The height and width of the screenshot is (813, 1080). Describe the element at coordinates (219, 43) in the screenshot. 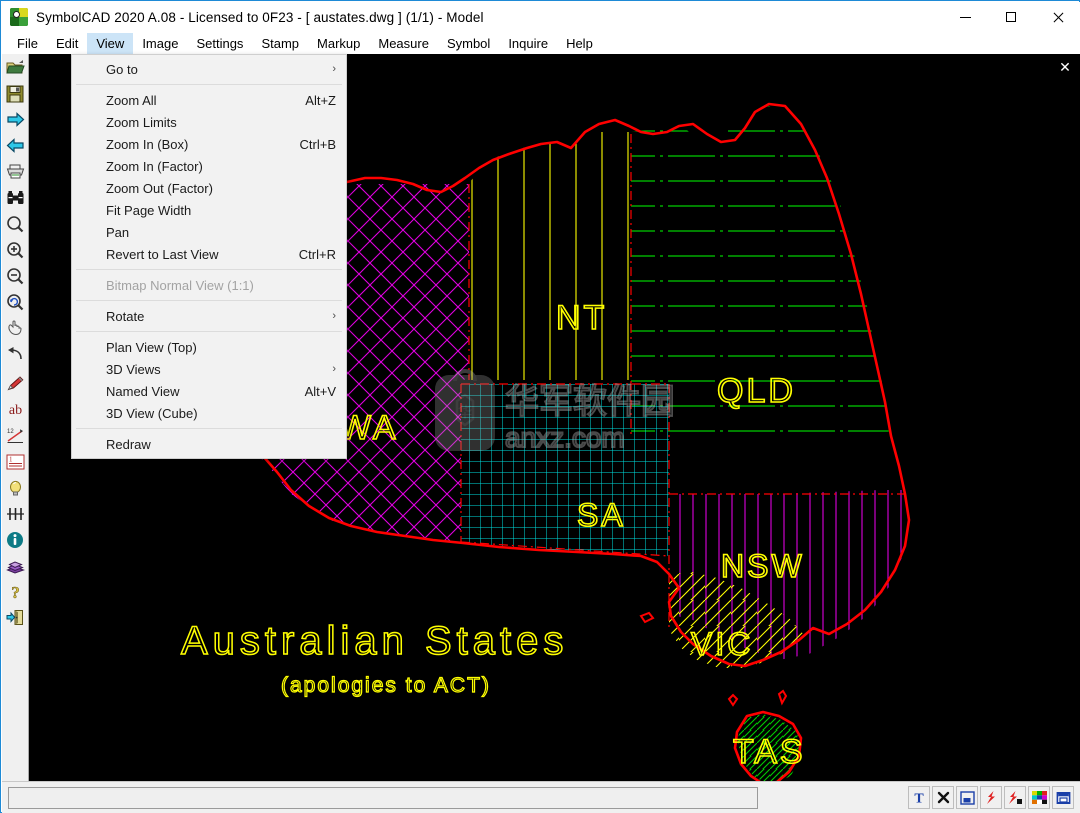

I see `menu-settings: Settings` at that location.